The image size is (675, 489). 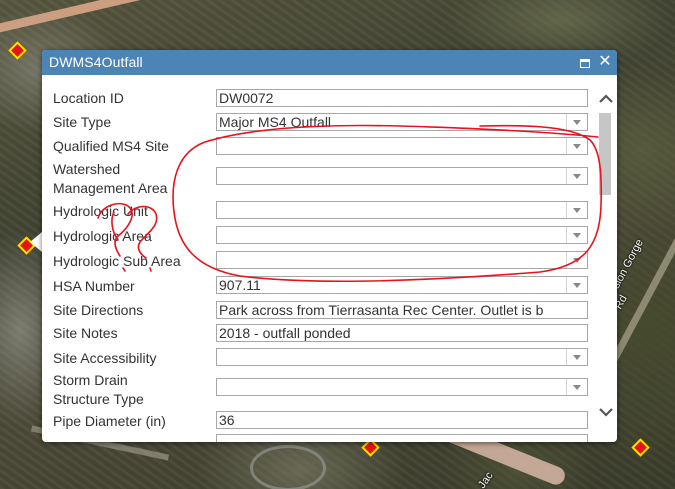 What do you see at coordinates (402, 357) in the screenshot?
I see `site-accessibility-select` at bounding box center [402, 357].